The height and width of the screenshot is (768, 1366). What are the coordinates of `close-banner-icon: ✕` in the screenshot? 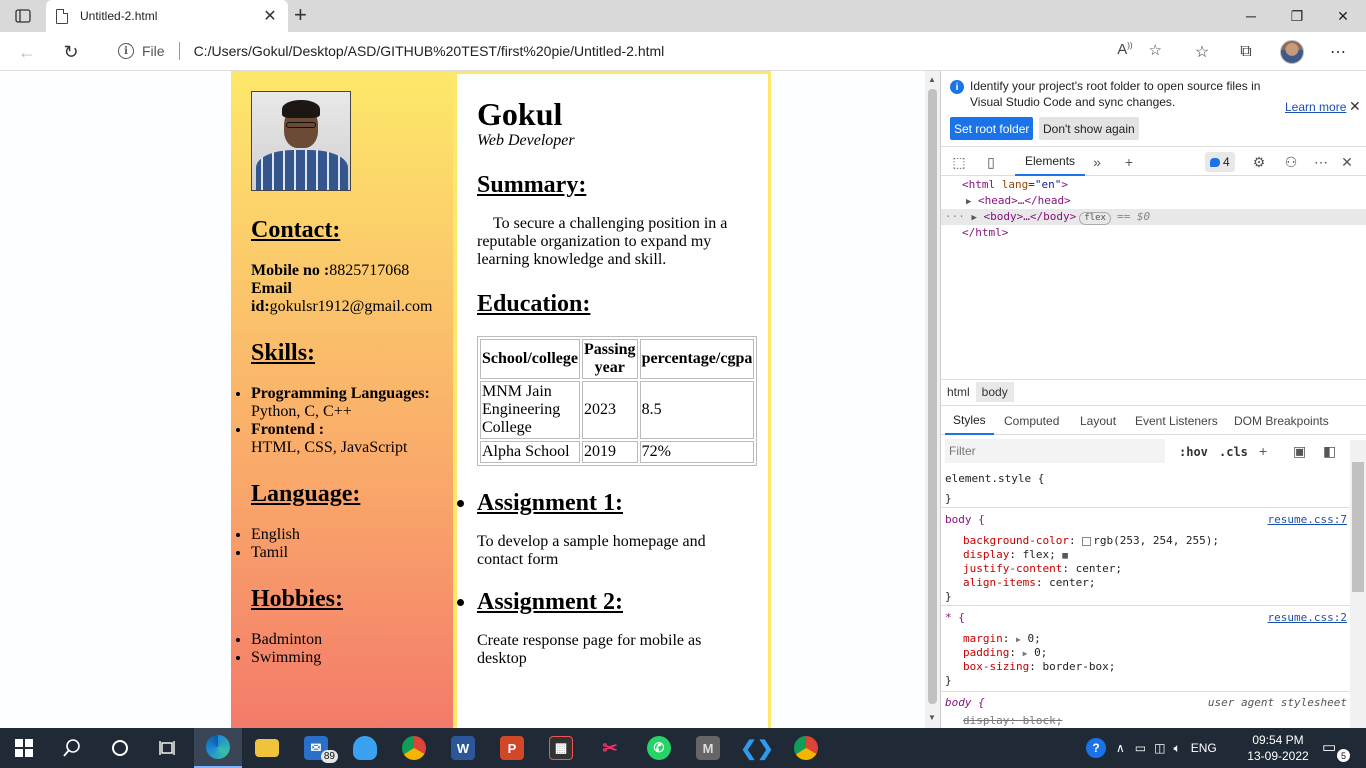 It's located at (1355, 106).